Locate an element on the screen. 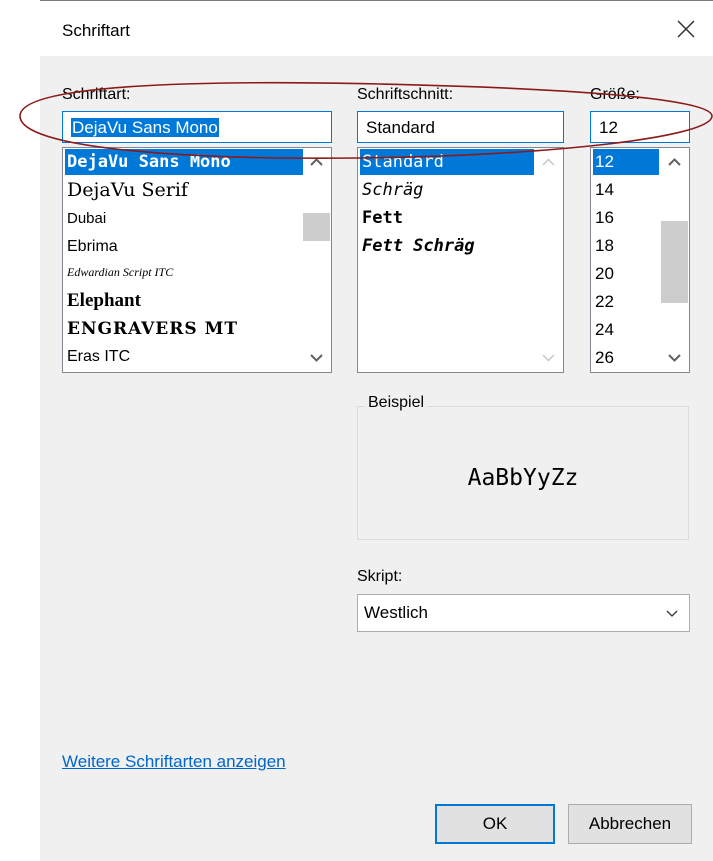  list-item: 20 is located at coordinates (603, 274).